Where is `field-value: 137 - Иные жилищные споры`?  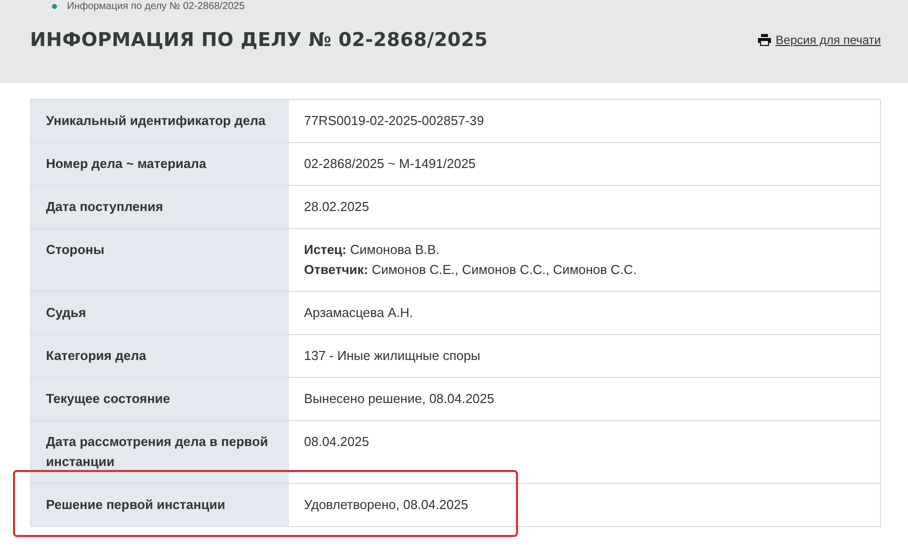 field-value: 137 - Иные жилищные споры is located at coordinates (392, 356).